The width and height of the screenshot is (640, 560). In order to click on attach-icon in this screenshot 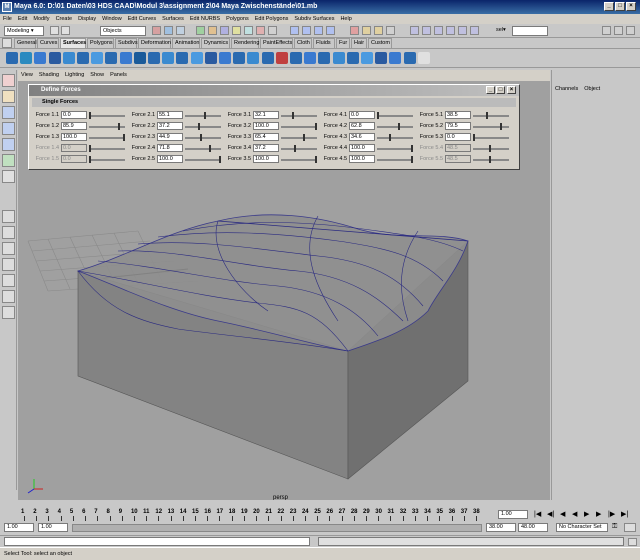, I will do `click(296, 58)`.